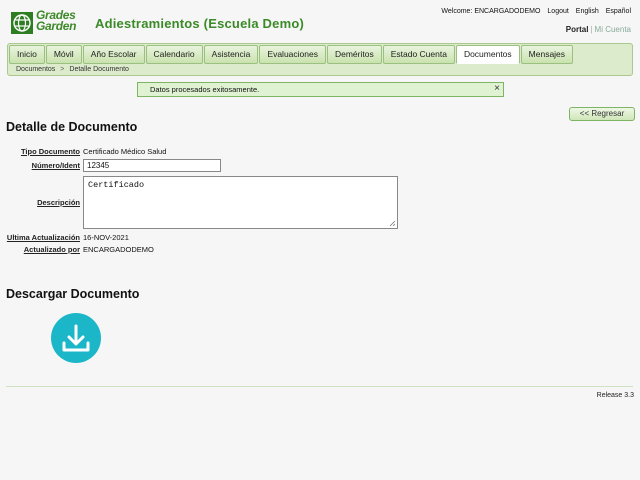 This screenshot has height=480, width=640. Describe the element at coordinates (106, 237) in the screenshot. I see `ultima-actualizacion-value: 16-NOV-2021` at that location.